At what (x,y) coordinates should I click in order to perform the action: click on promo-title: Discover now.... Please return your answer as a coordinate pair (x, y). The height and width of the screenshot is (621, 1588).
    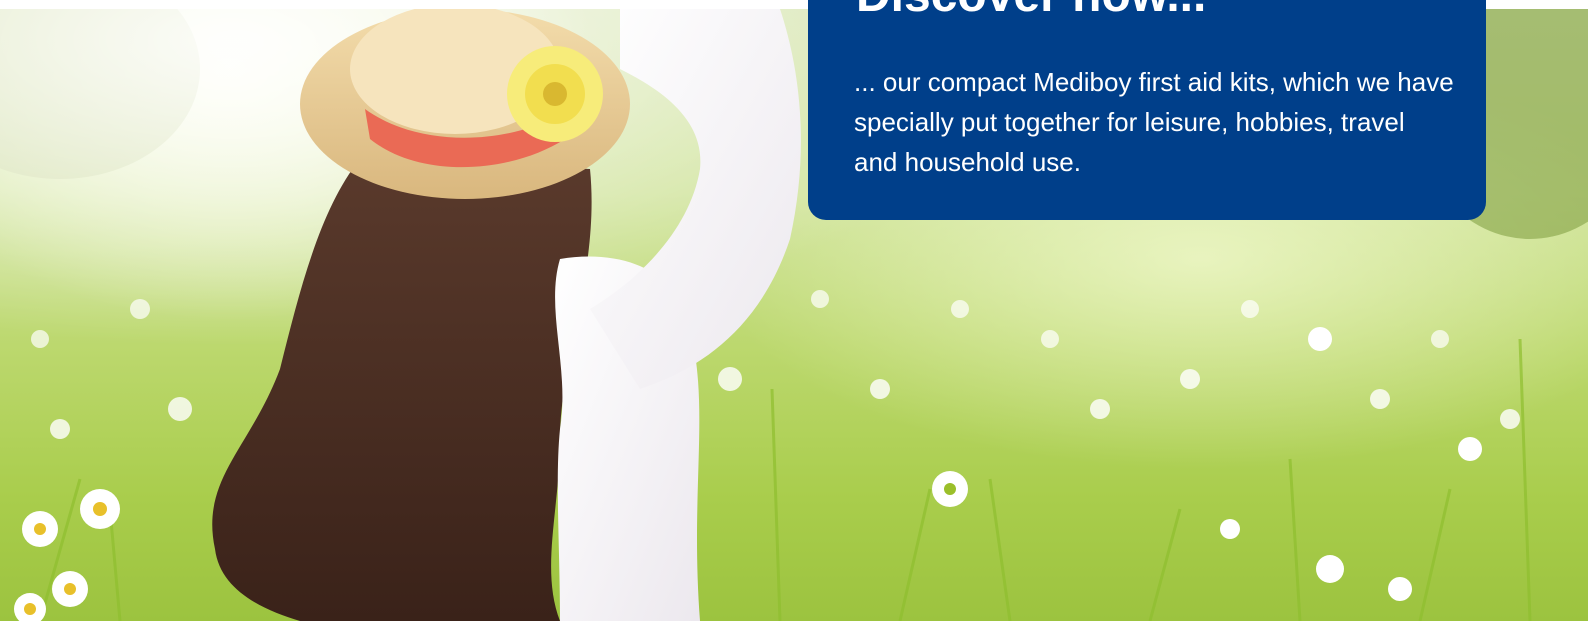
    Looking at the image, I should click on (1031, 12).